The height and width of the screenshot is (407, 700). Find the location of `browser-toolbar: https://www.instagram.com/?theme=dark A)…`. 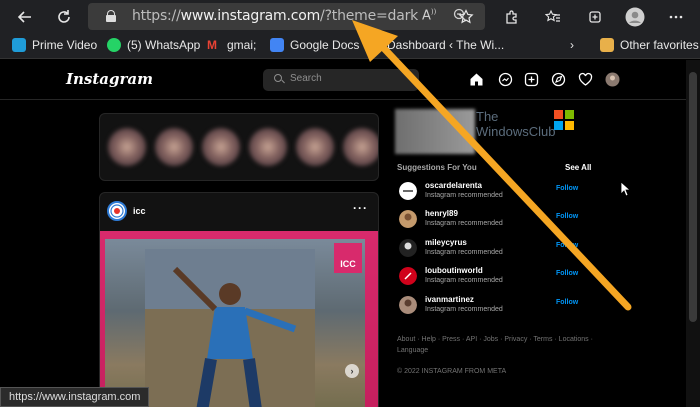

browser-toolbar: https://www.instagram.com/?theme=dark A)… is located at coordinates (350, 16).